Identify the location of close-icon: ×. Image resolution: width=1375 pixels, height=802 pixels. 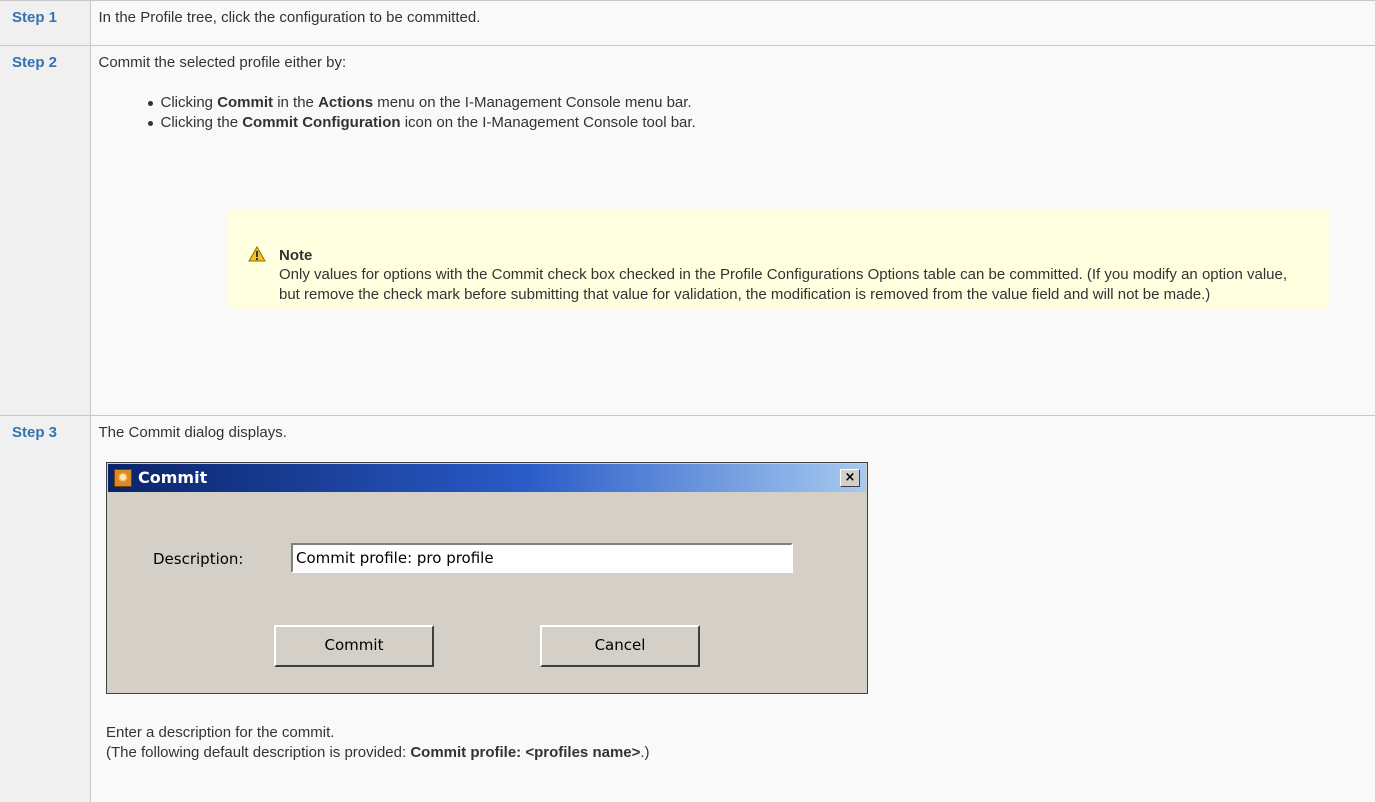
(850, 478).